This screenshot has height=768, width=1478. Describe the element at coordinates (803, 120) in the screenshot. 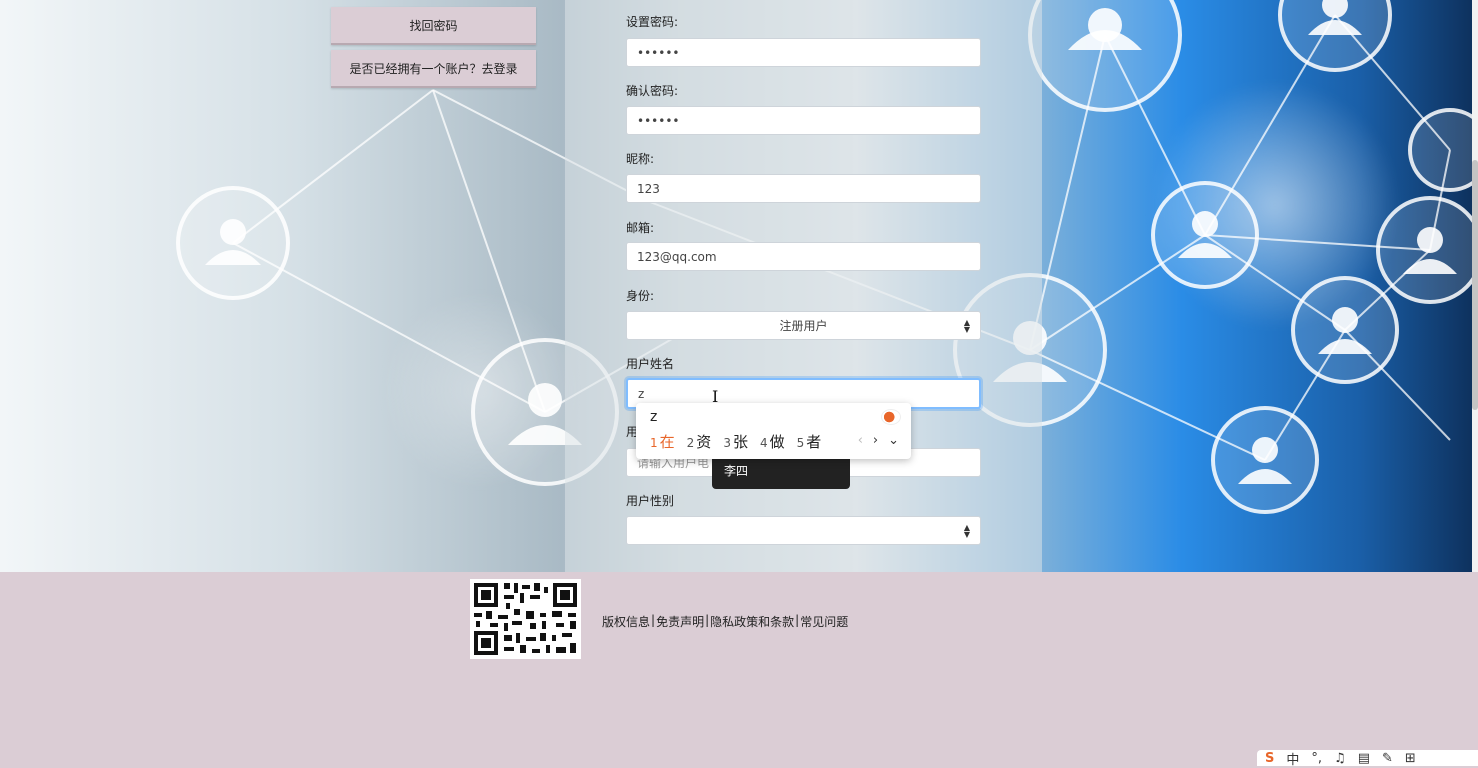

I see `confirm-password-input: ••••••` at that location.